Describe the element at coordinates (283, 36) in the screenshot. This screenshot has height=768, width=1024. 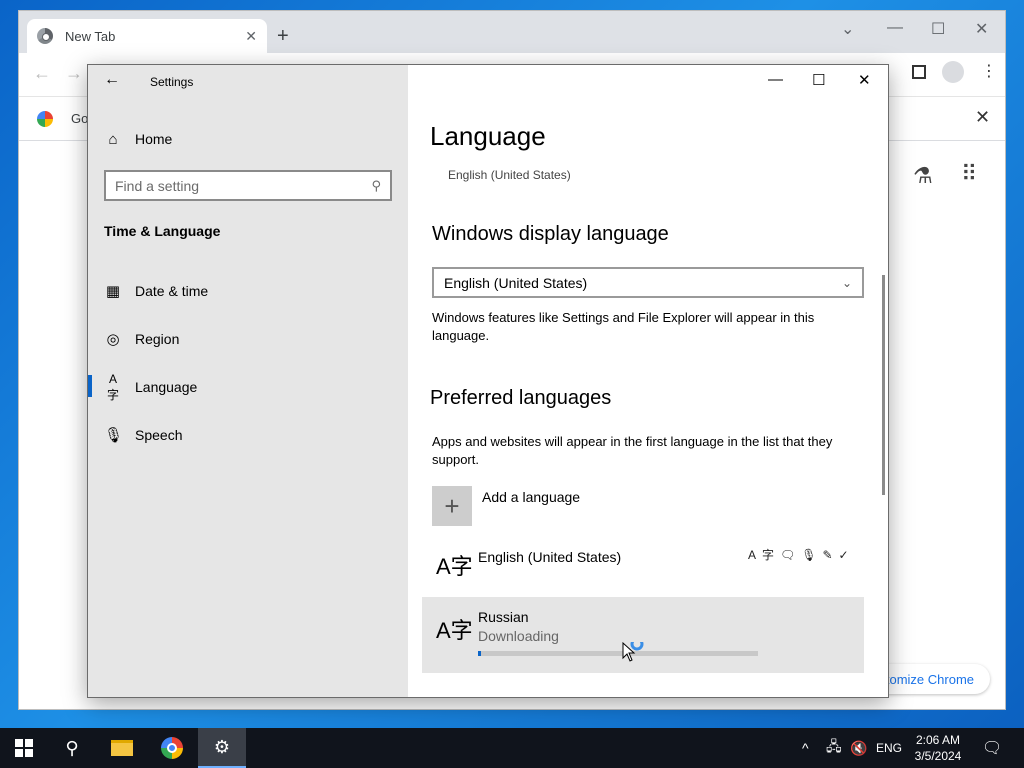
I see `new-tab-button: +` at that location.